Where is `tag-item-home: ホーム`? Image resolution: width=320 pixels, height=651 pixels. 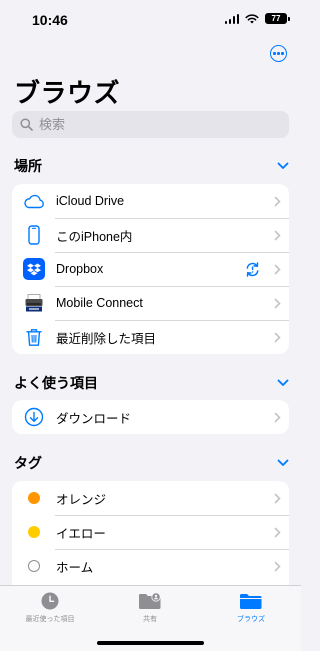
tag-item-home: ホーム is located at coordinates (150, 566).